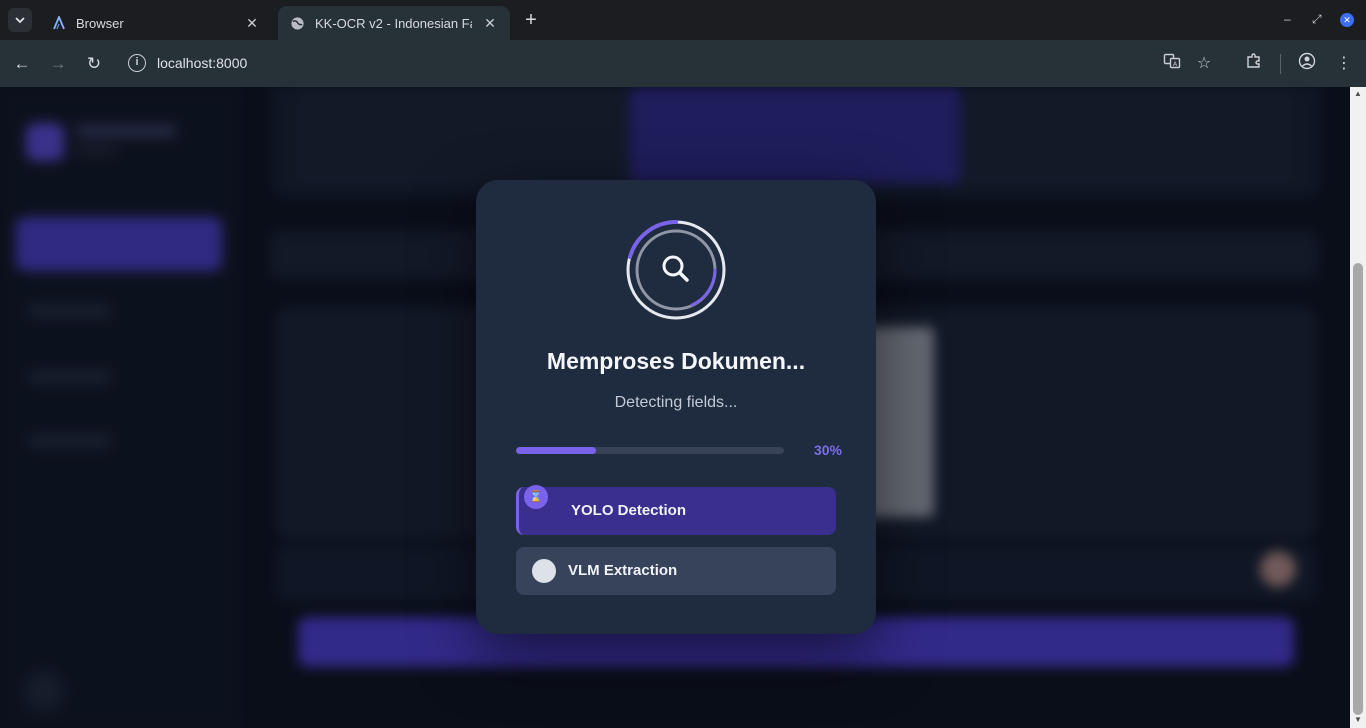 Image resolution: width=1366 pixels, height=728 pixels. I want to click on back-arrow-icon: ←, so click(22, 64).